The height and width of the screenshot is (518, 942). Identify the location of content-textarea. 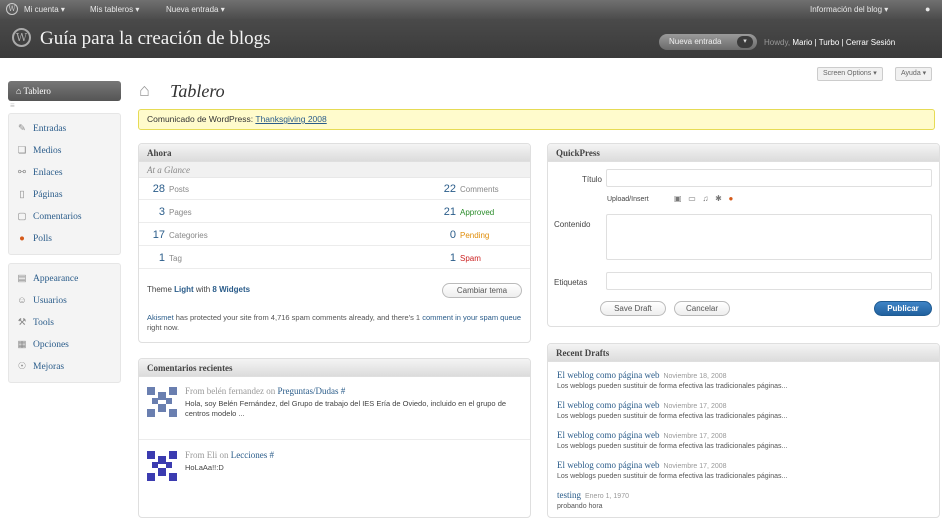
(769, 237).